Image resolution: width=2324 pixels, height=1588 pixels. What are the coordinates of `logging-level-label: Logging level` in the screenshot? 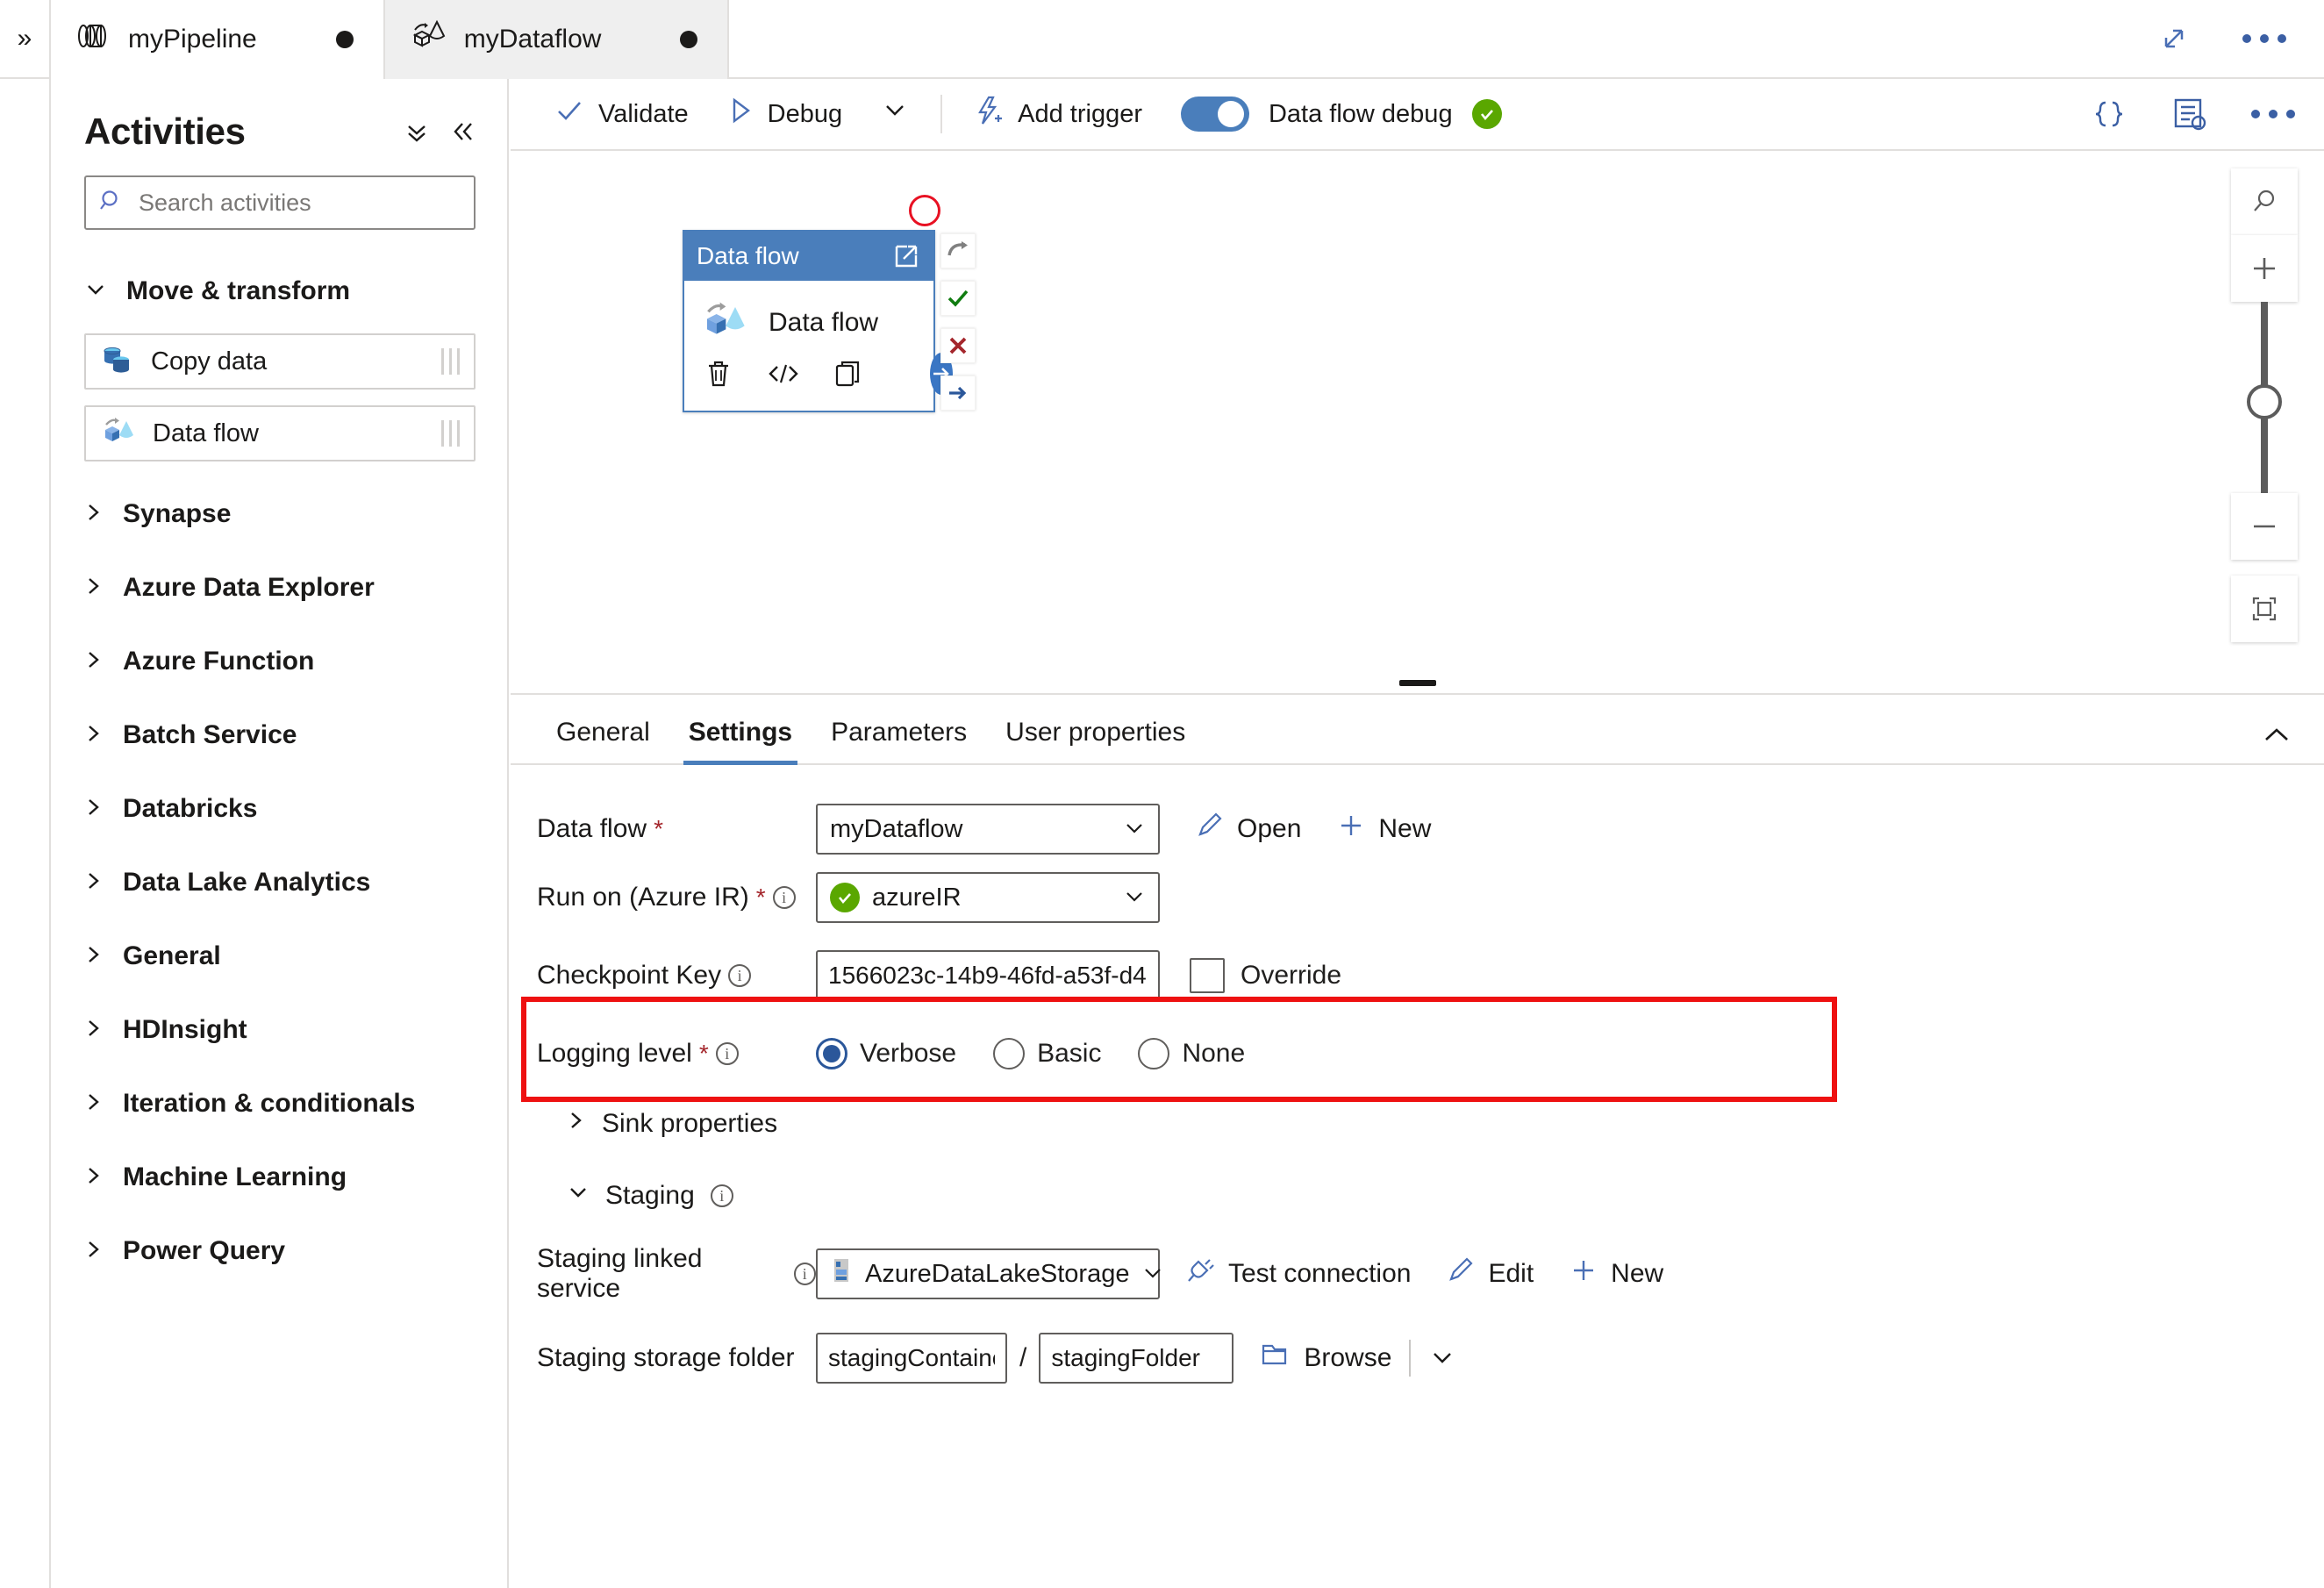 It's located at (614, 1053).